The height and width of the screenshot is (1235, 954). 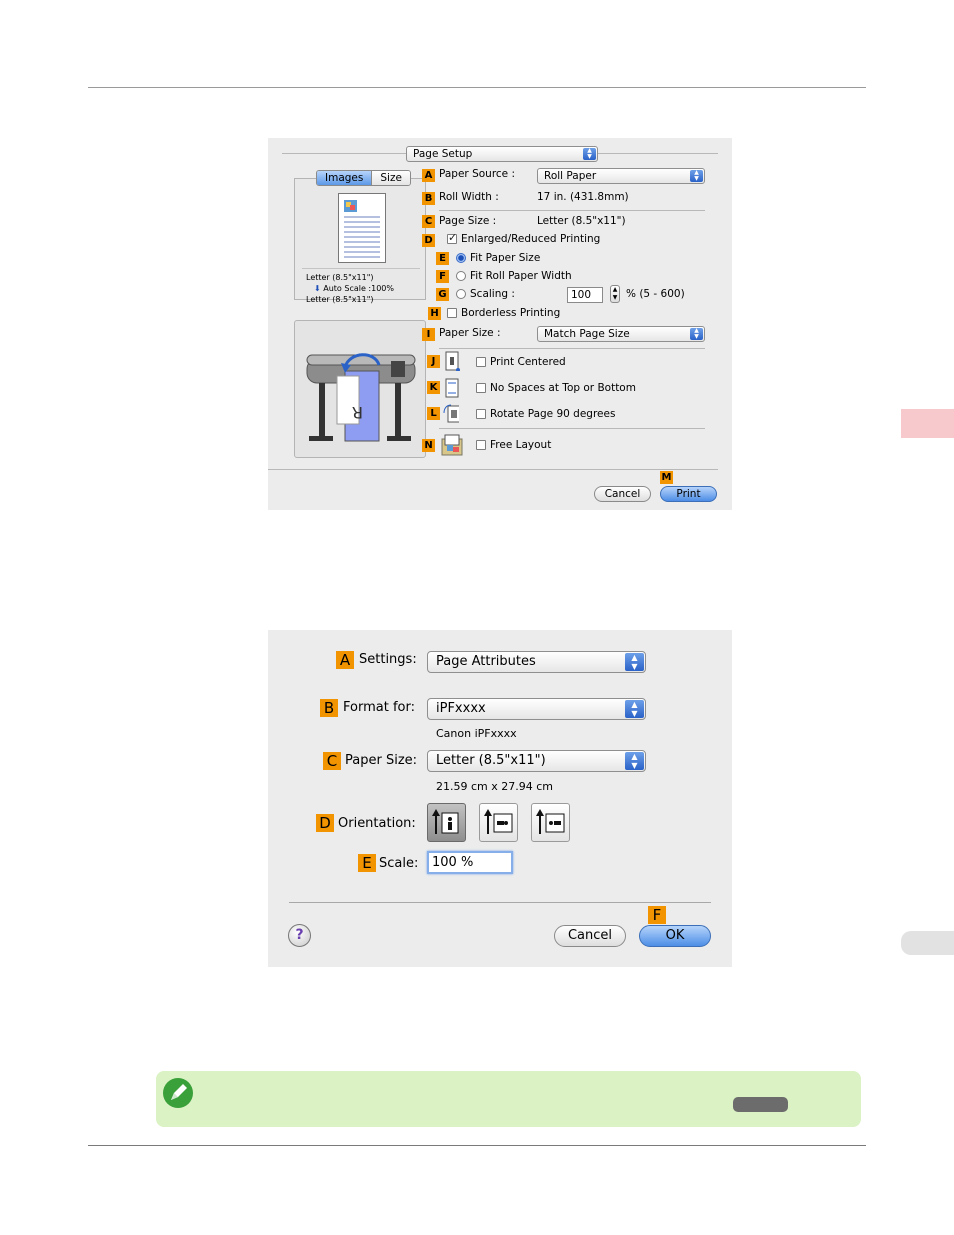 I want to click on badge-k: K, so click(x=433, y=387).